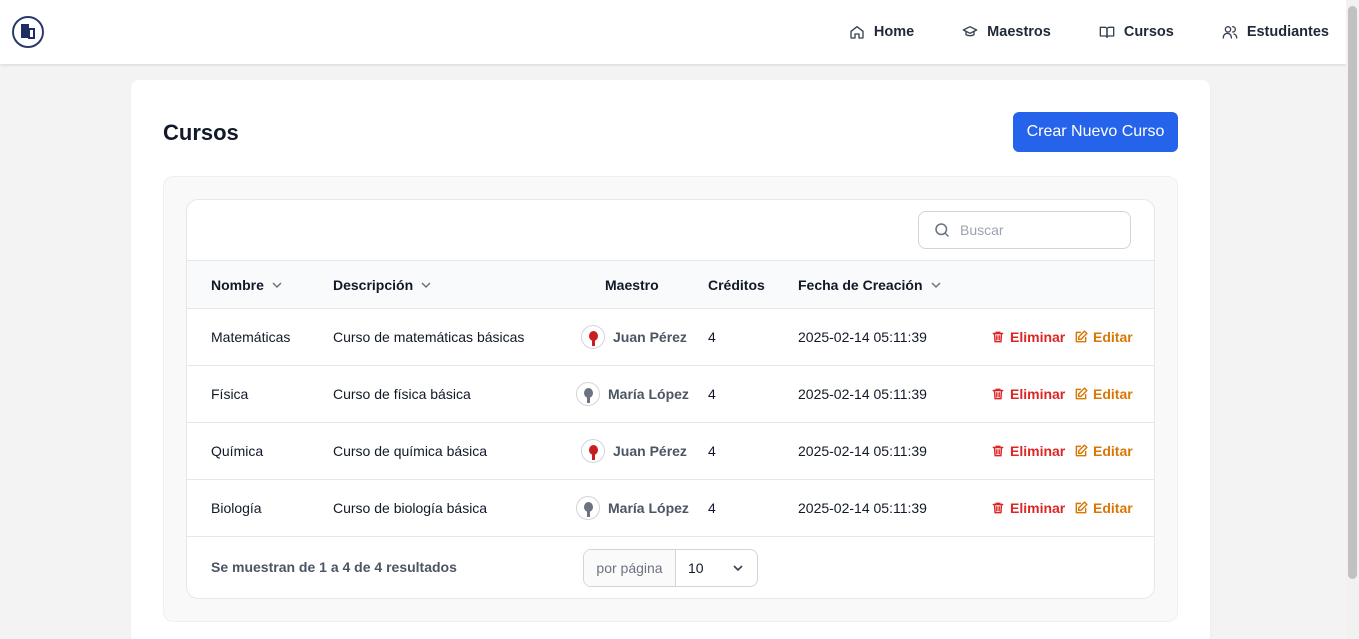 This screenshot has height=639, width=1359. I want to click on column-label-maestro: Maestro, so click(632, 284).